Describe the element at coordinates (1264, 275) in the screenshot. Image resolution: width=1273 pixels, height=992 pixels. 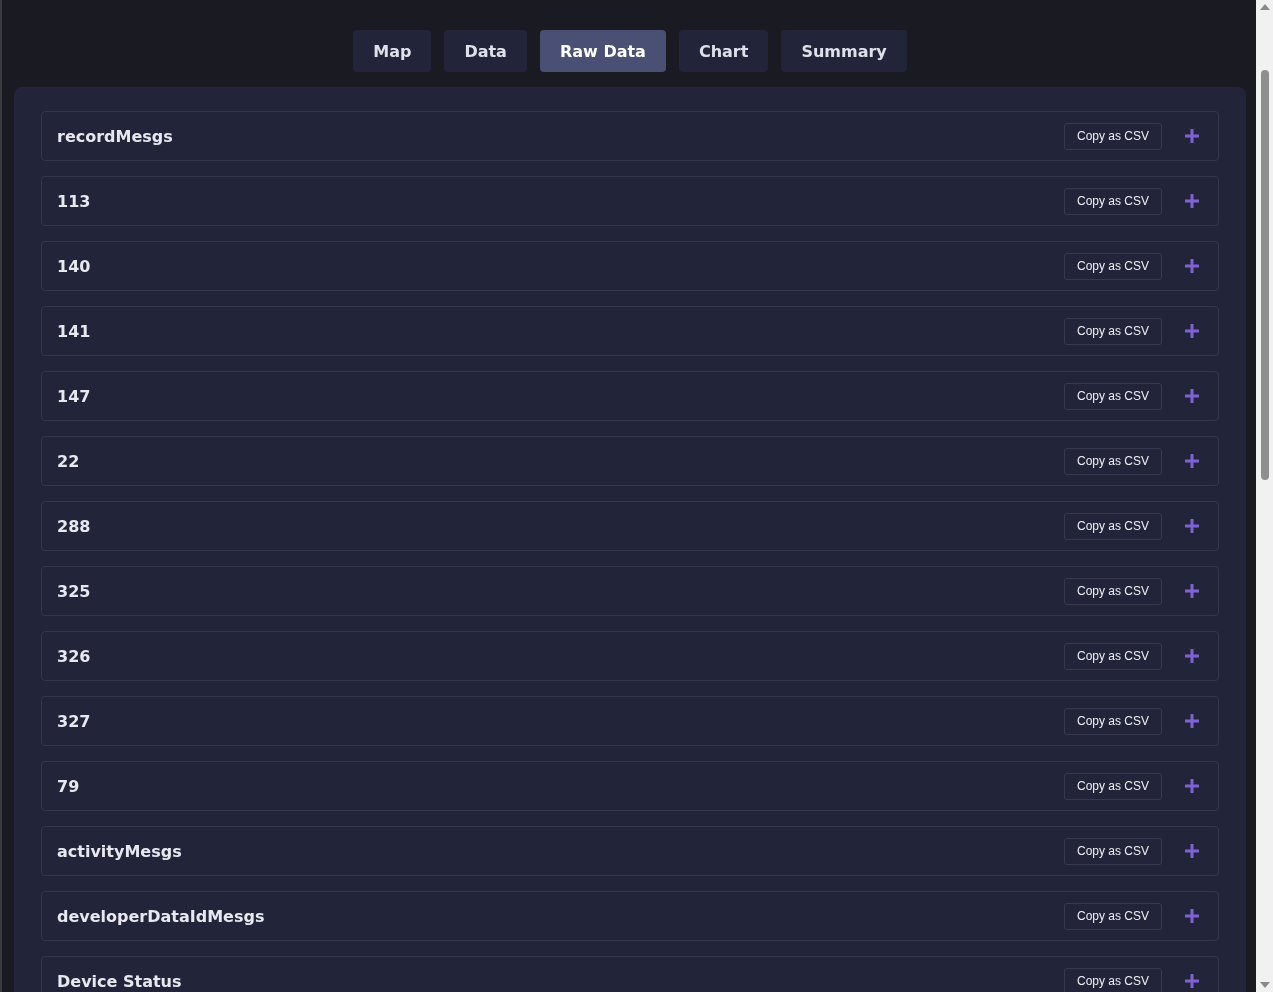
I see `scrollbar-thumb` at that location.